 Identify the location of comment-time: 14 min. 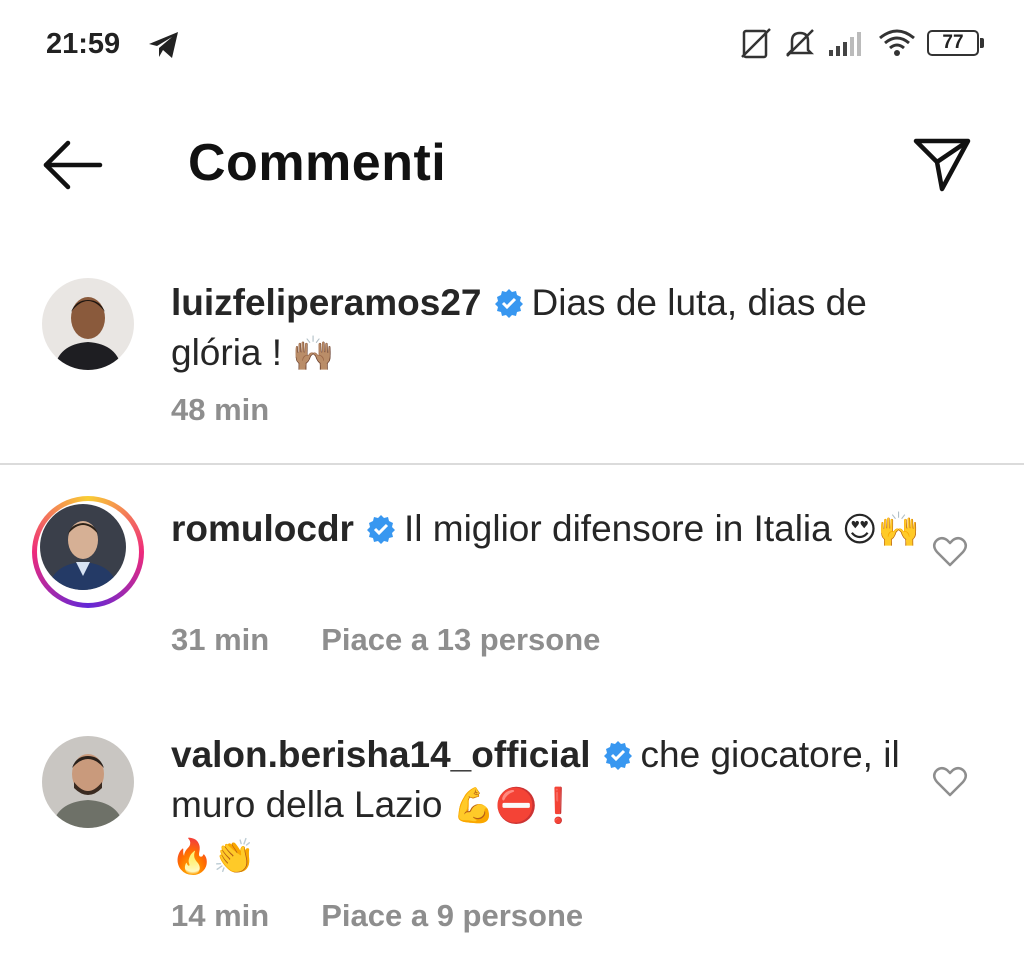
(220, 915).